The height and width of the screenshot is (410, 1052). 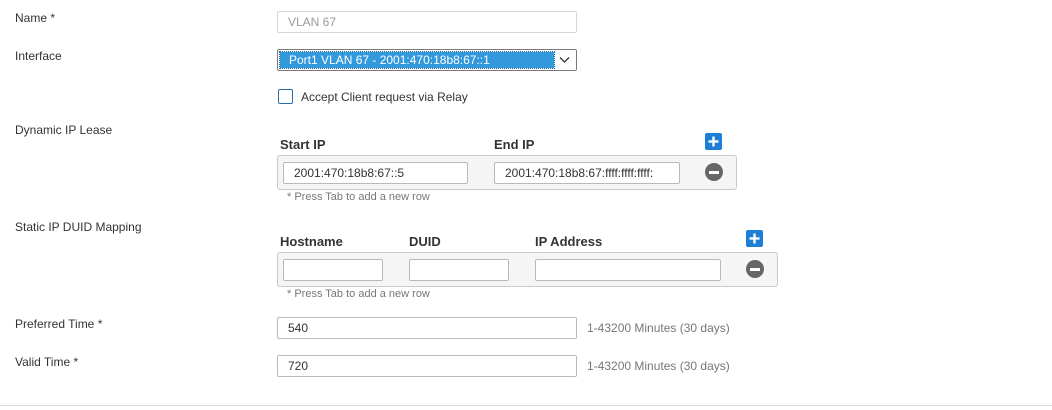 I want to click on bottom-divider, so click(x=526, y=405).